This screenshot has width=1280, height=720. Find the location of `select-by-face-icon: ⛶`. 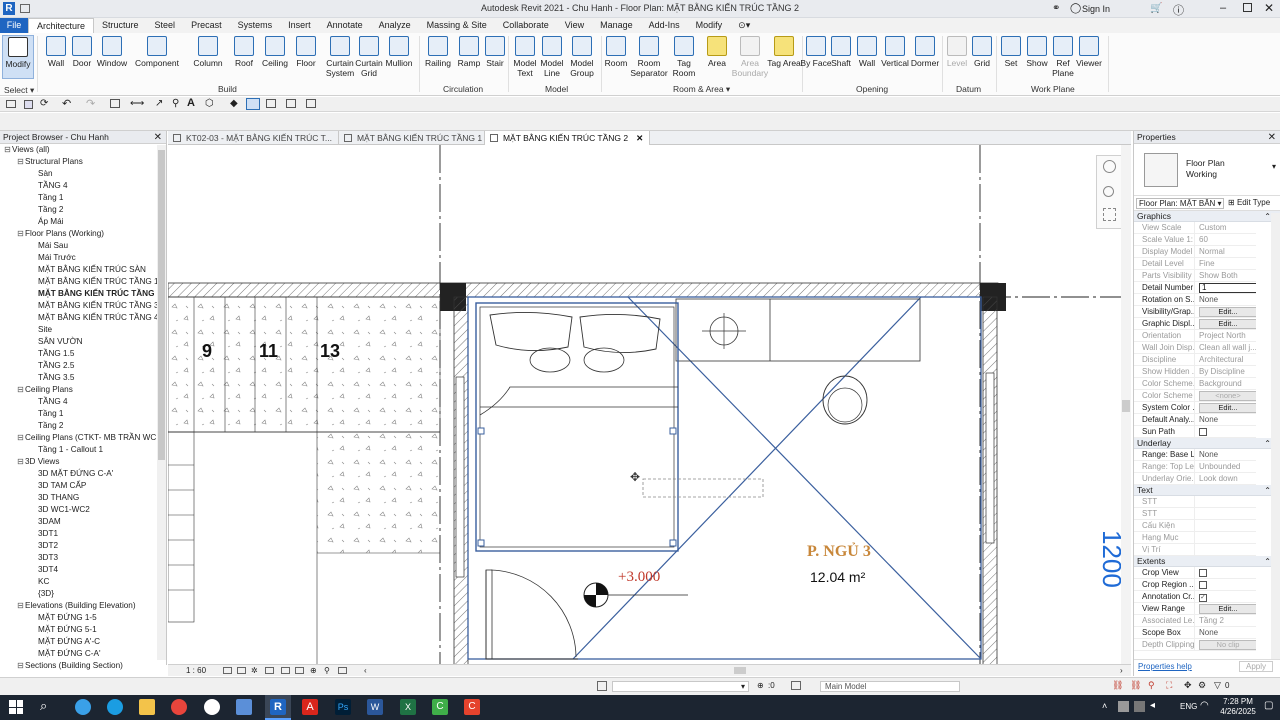

select-by-face-icon: ⛶ is located at coordinates (1169, 685).